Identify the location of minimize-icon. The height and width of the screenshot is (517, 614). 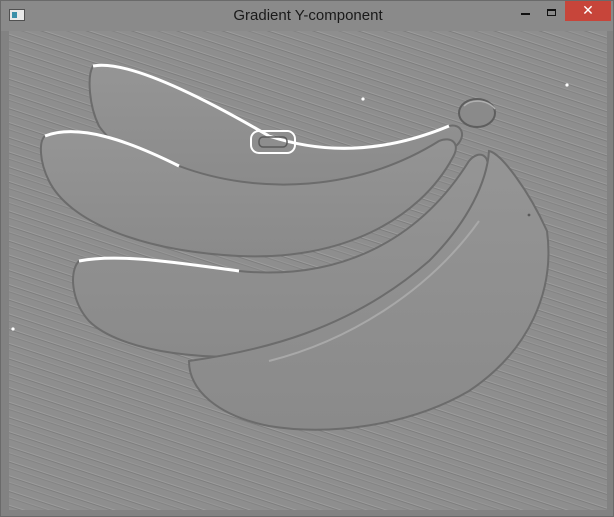
(525, 14).